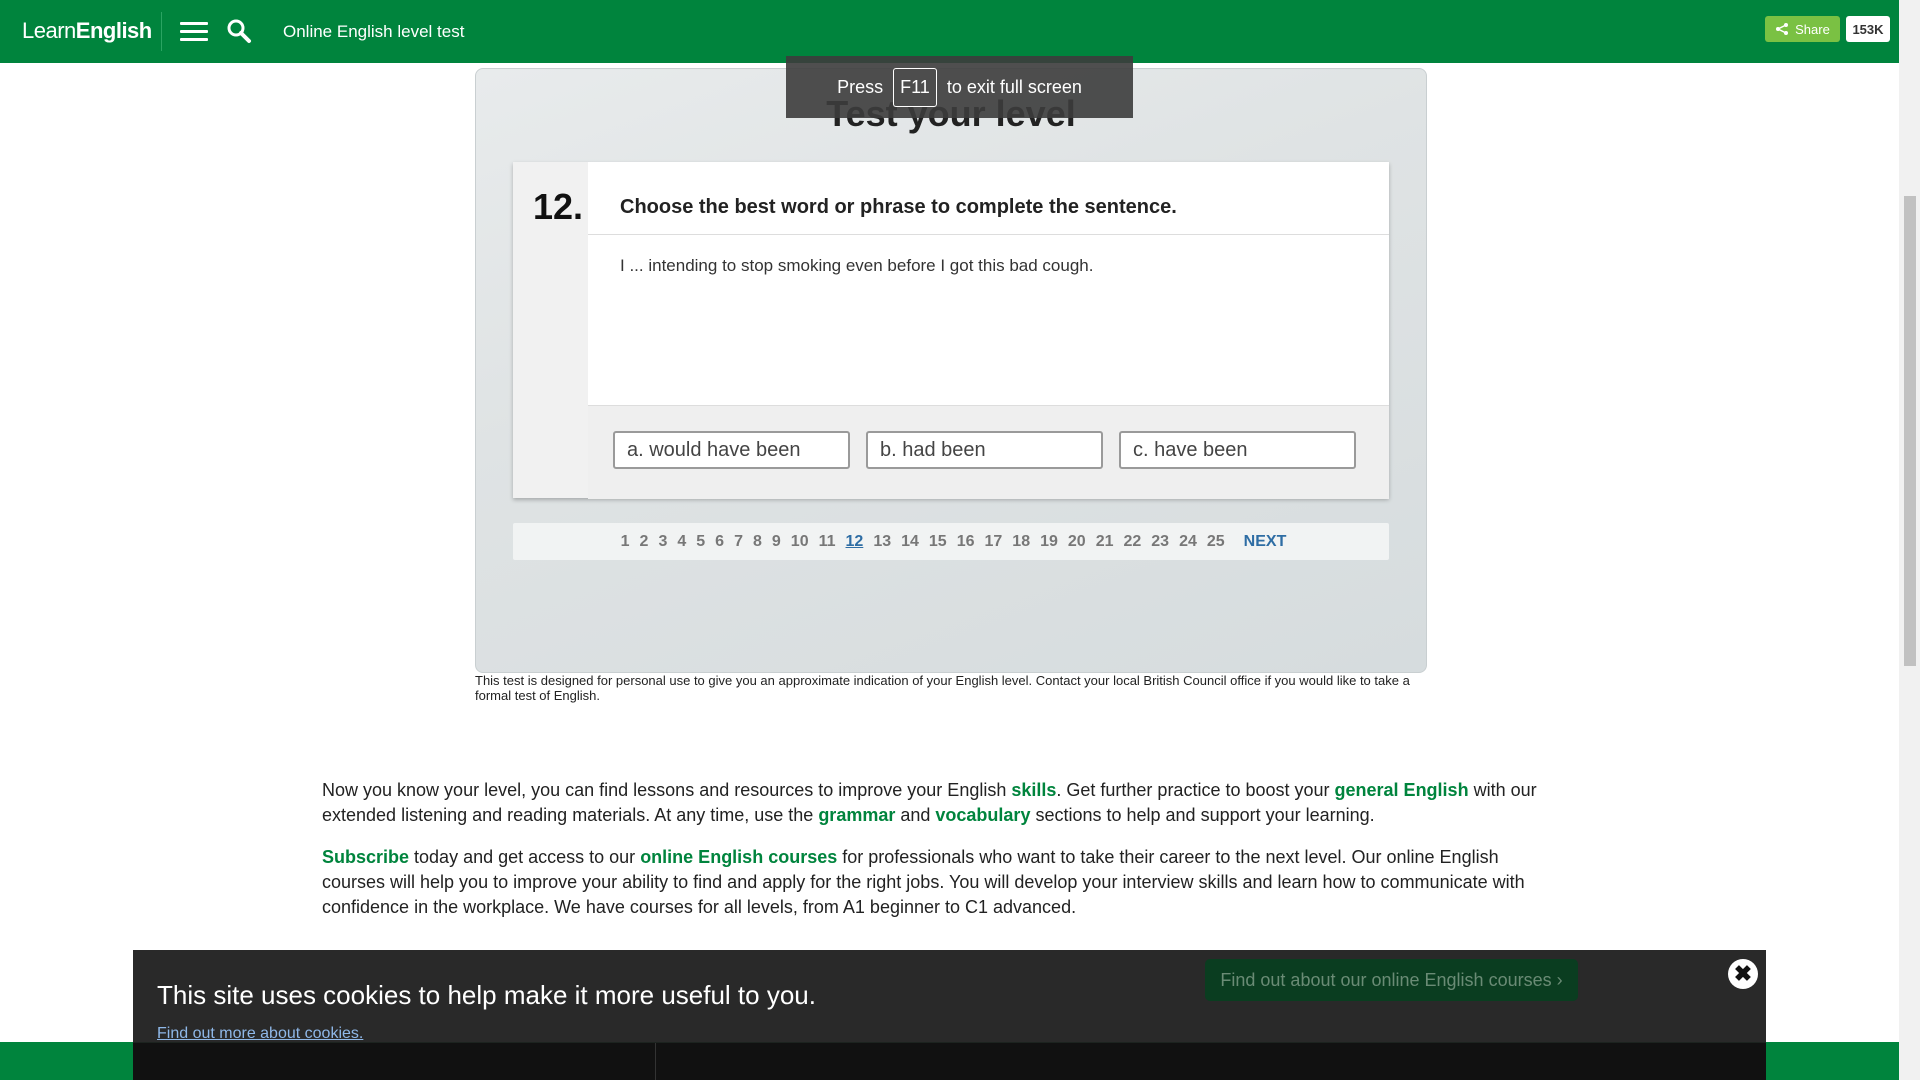 The height and width of the screenshot is (1080, 1920). What do you see at coordinates (1195, 790) in the screenshot?
I see `text: . Get further practice to boost your` at bounding box center [1195, 790].